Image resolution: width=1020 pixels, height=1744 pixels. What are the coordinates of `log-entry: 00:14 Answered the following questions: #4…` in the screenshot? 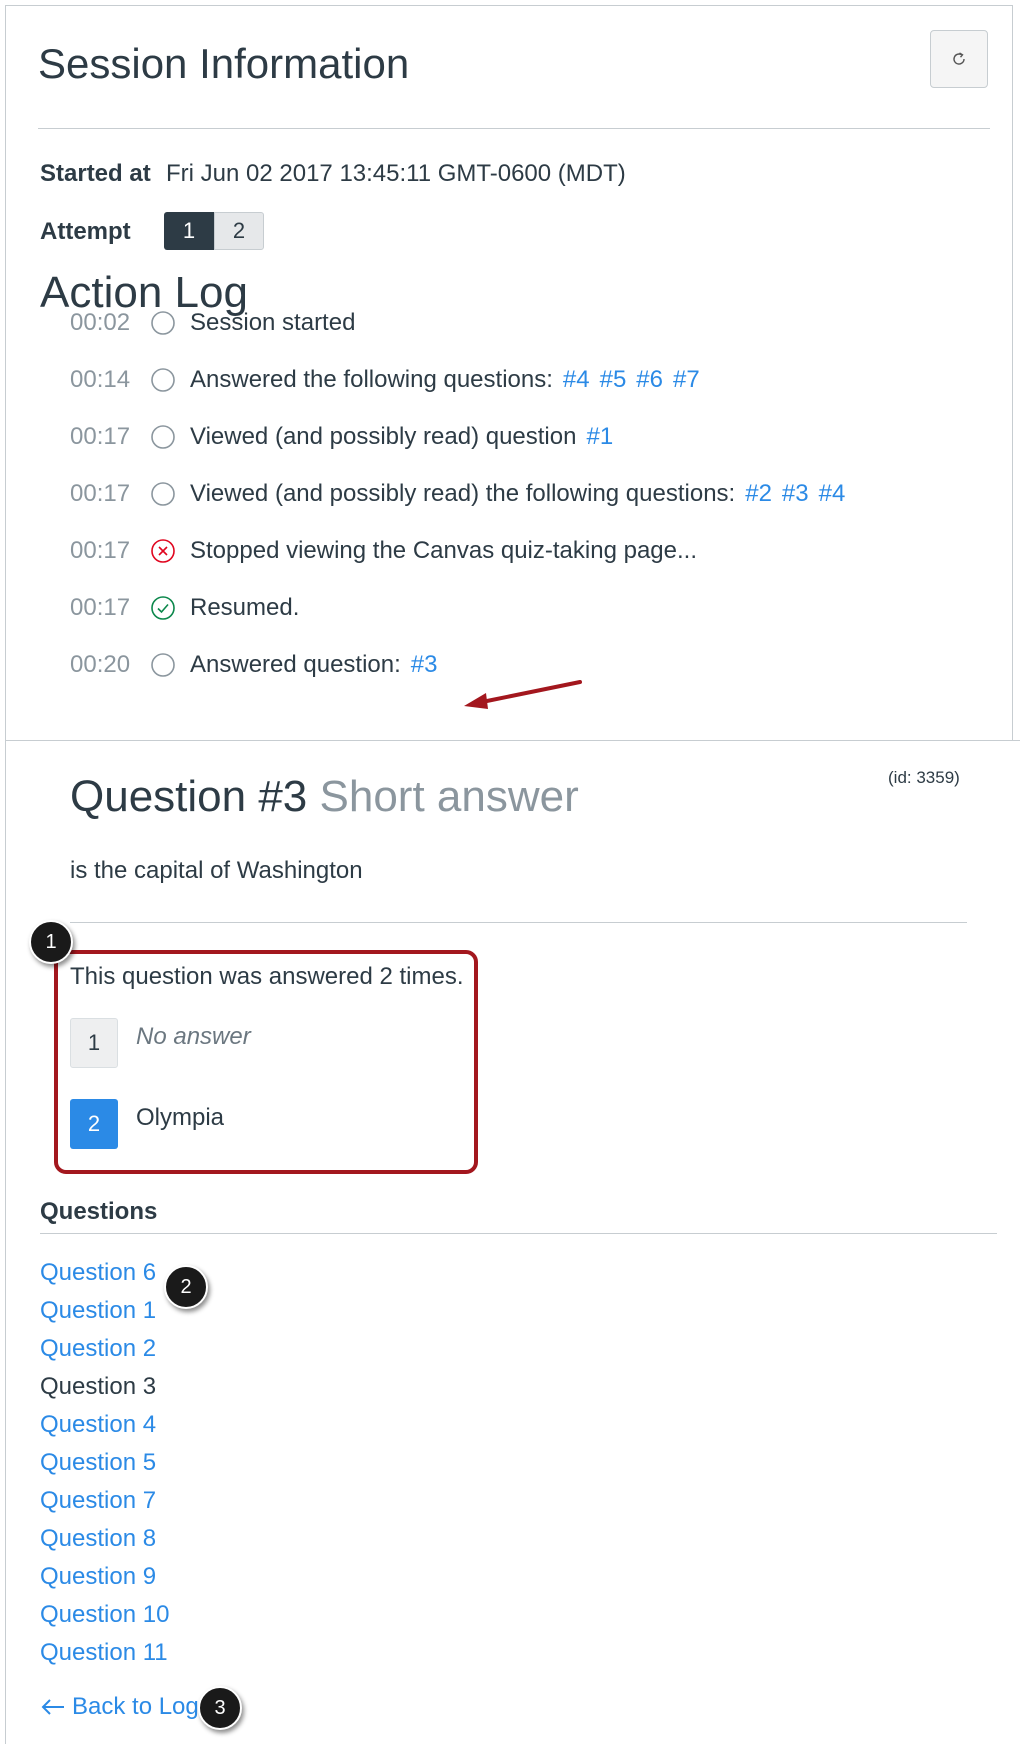 It's located at (385, 380).